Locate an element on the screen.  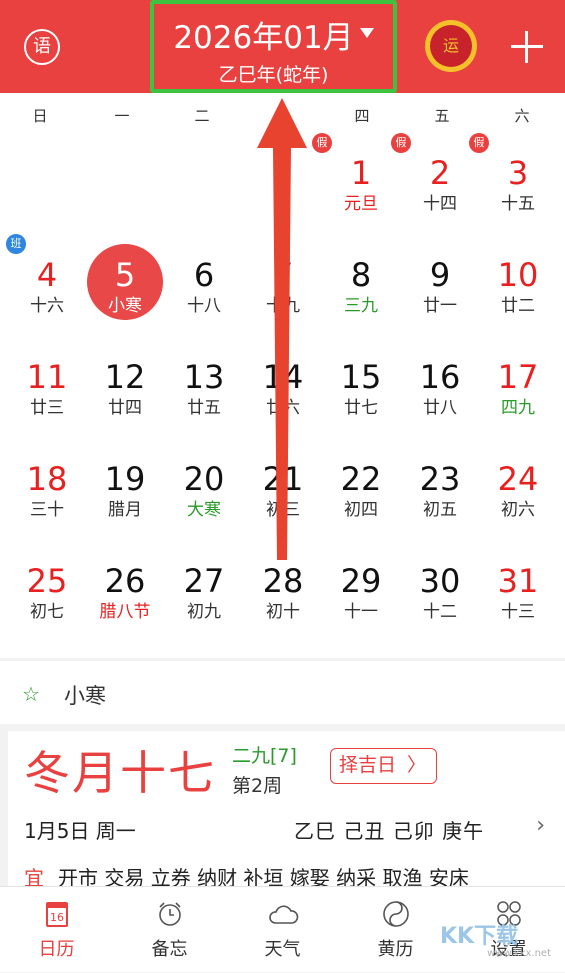
day-number: 29 is located at coordinates (361, 581).